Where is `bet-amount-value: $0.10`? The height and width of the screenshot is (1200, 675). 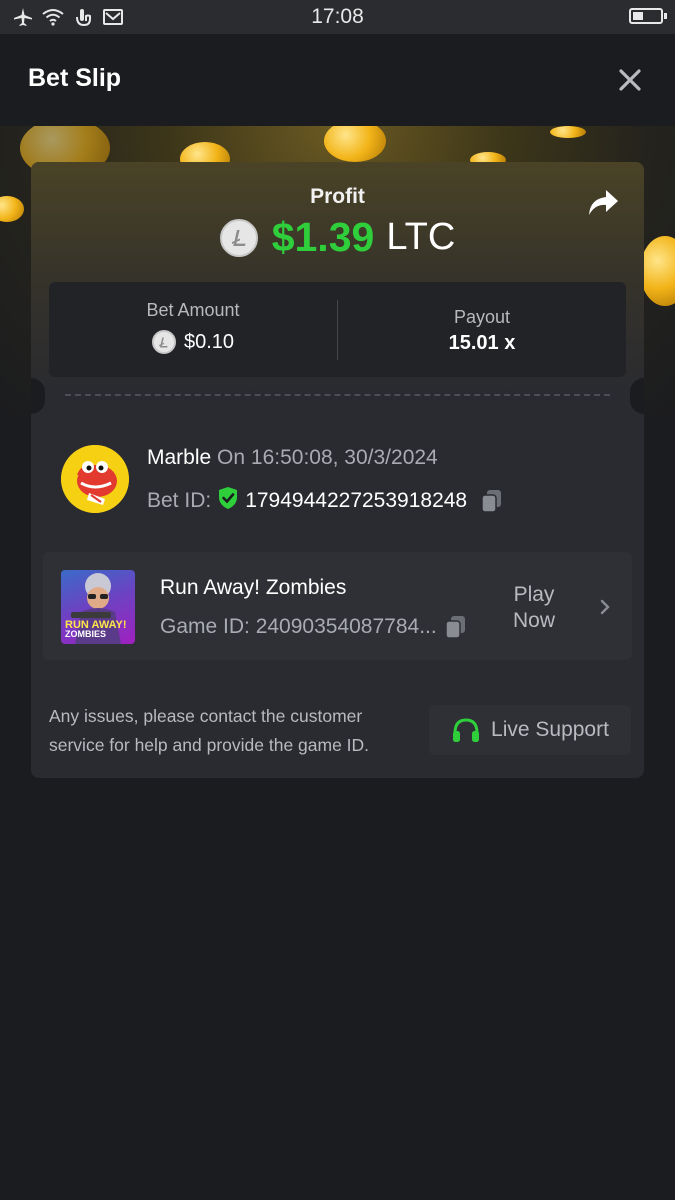 bet-amount-value: $0.10 is located at coordinates (209, 341).